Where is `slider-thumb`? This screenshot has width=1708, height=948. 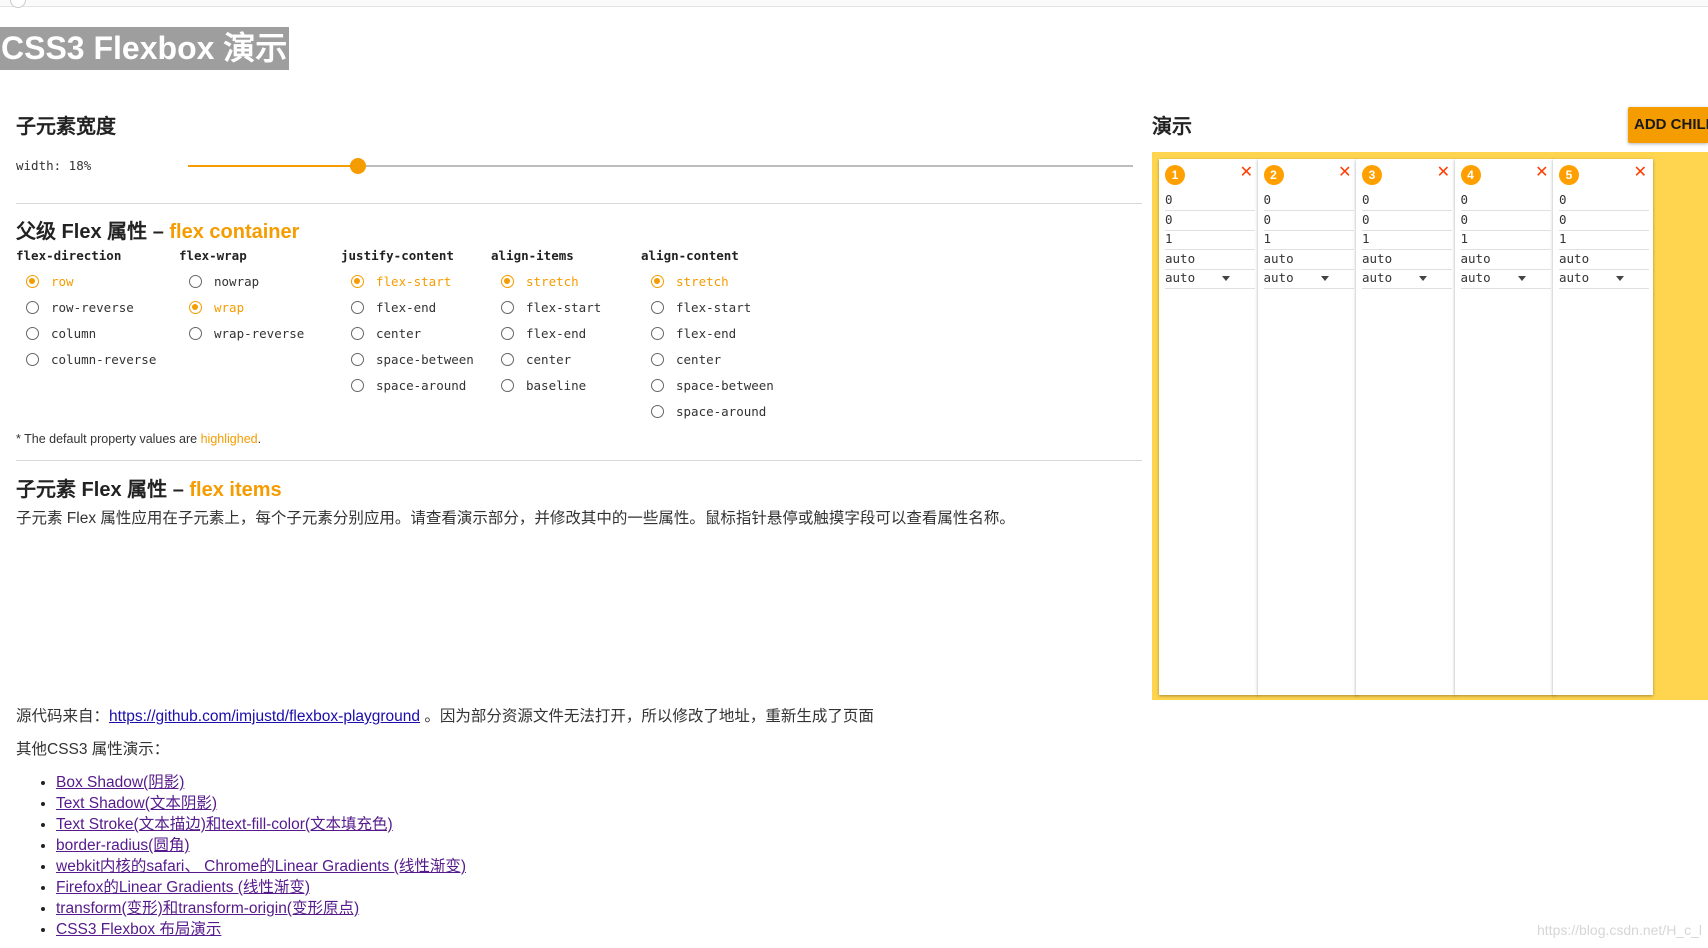
slider-thumb is located at coordinates (358, 166).